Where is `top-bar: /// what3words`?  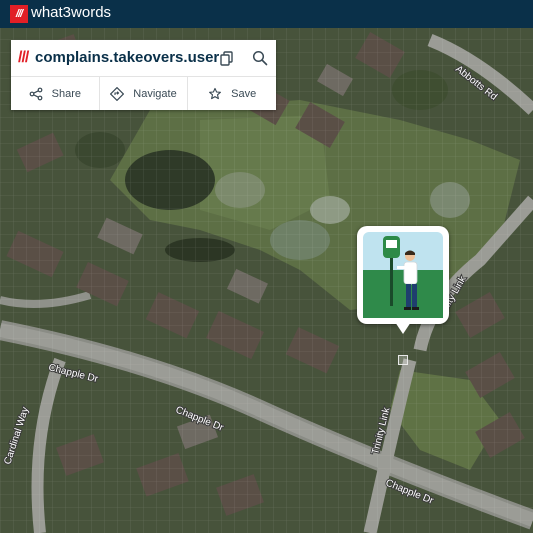
top-bar: /// what3words is located at coordinates (266, 14).